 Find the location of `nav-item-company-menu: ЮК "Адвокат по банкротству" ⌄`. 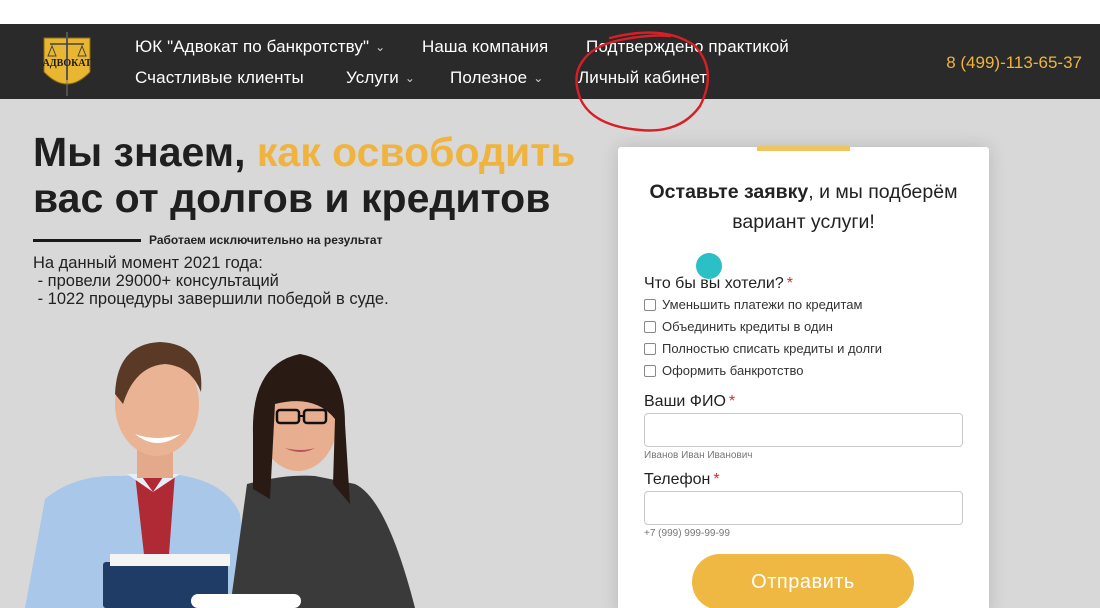

nav-item-company-menu: ЮК "Адвокат по банкротству" ⌄ is located at coordinates (260, 47).